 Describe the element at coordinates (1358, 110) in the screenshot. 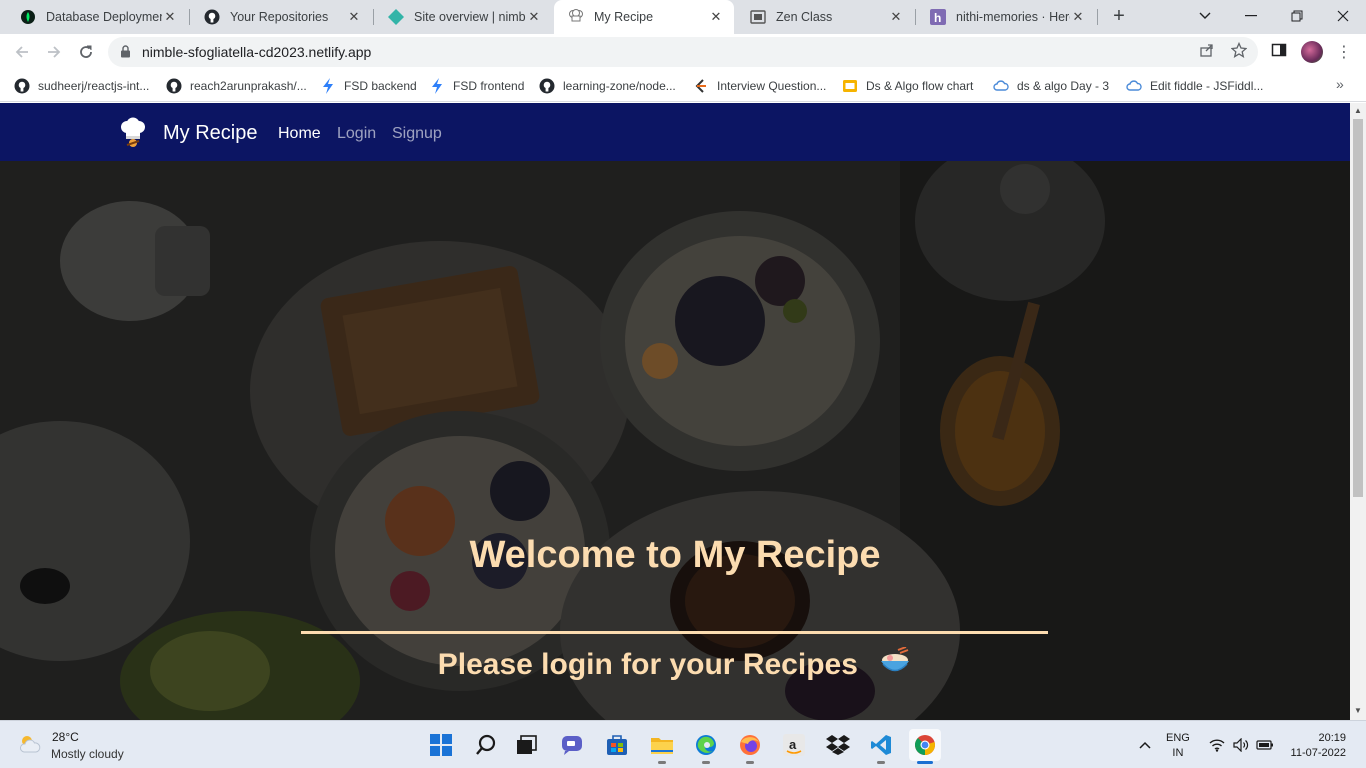

I see `scroll-up-arrow-icon: ▲` at that location.